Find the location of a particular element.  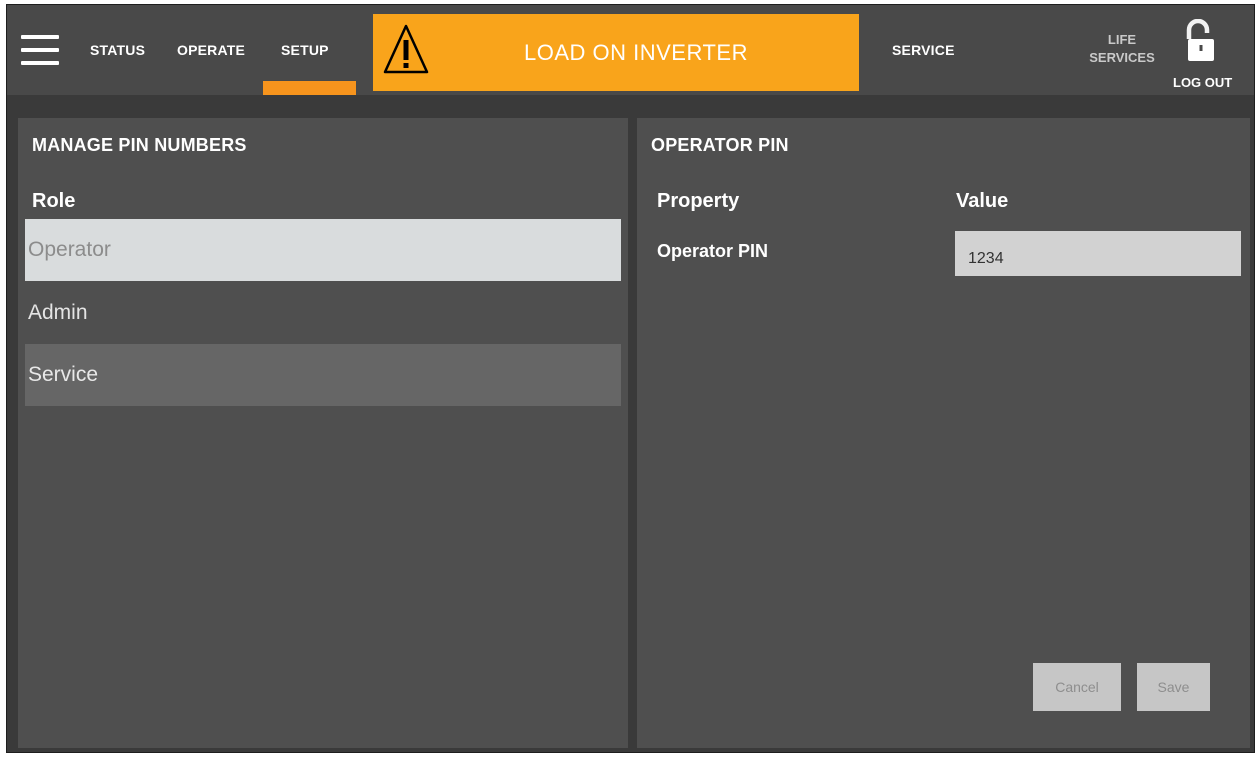

role-row-service: Service is located at coordinates (323, 375).